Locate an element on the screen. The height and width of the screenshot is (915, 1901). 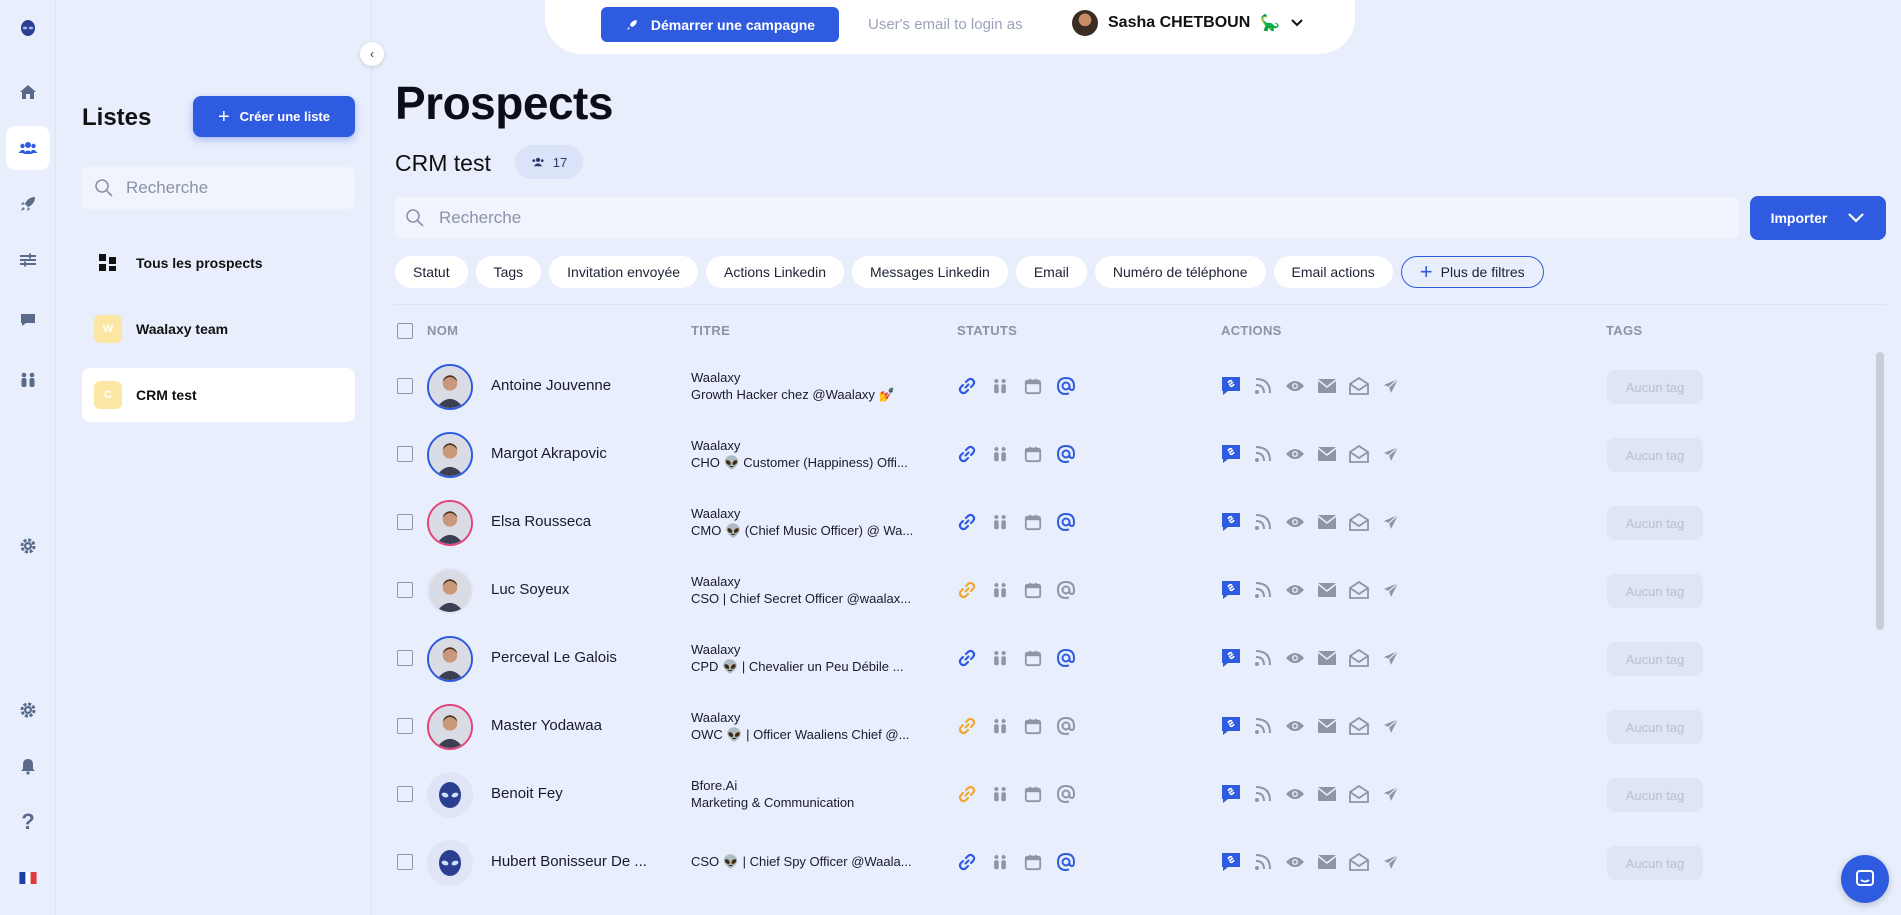
support-chat-button is located at coordinates (1865, 879).